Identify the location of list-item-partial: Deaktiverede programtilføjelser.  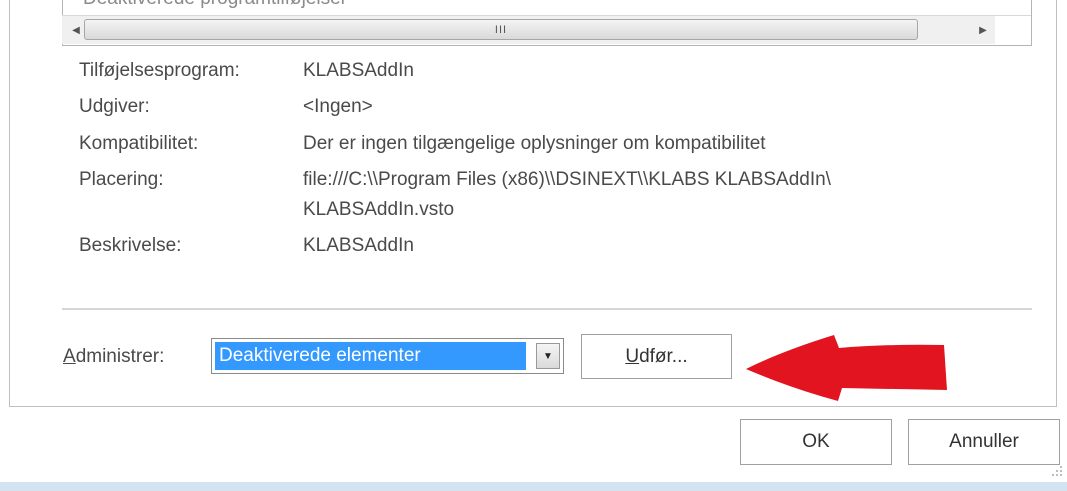
(215, 5).